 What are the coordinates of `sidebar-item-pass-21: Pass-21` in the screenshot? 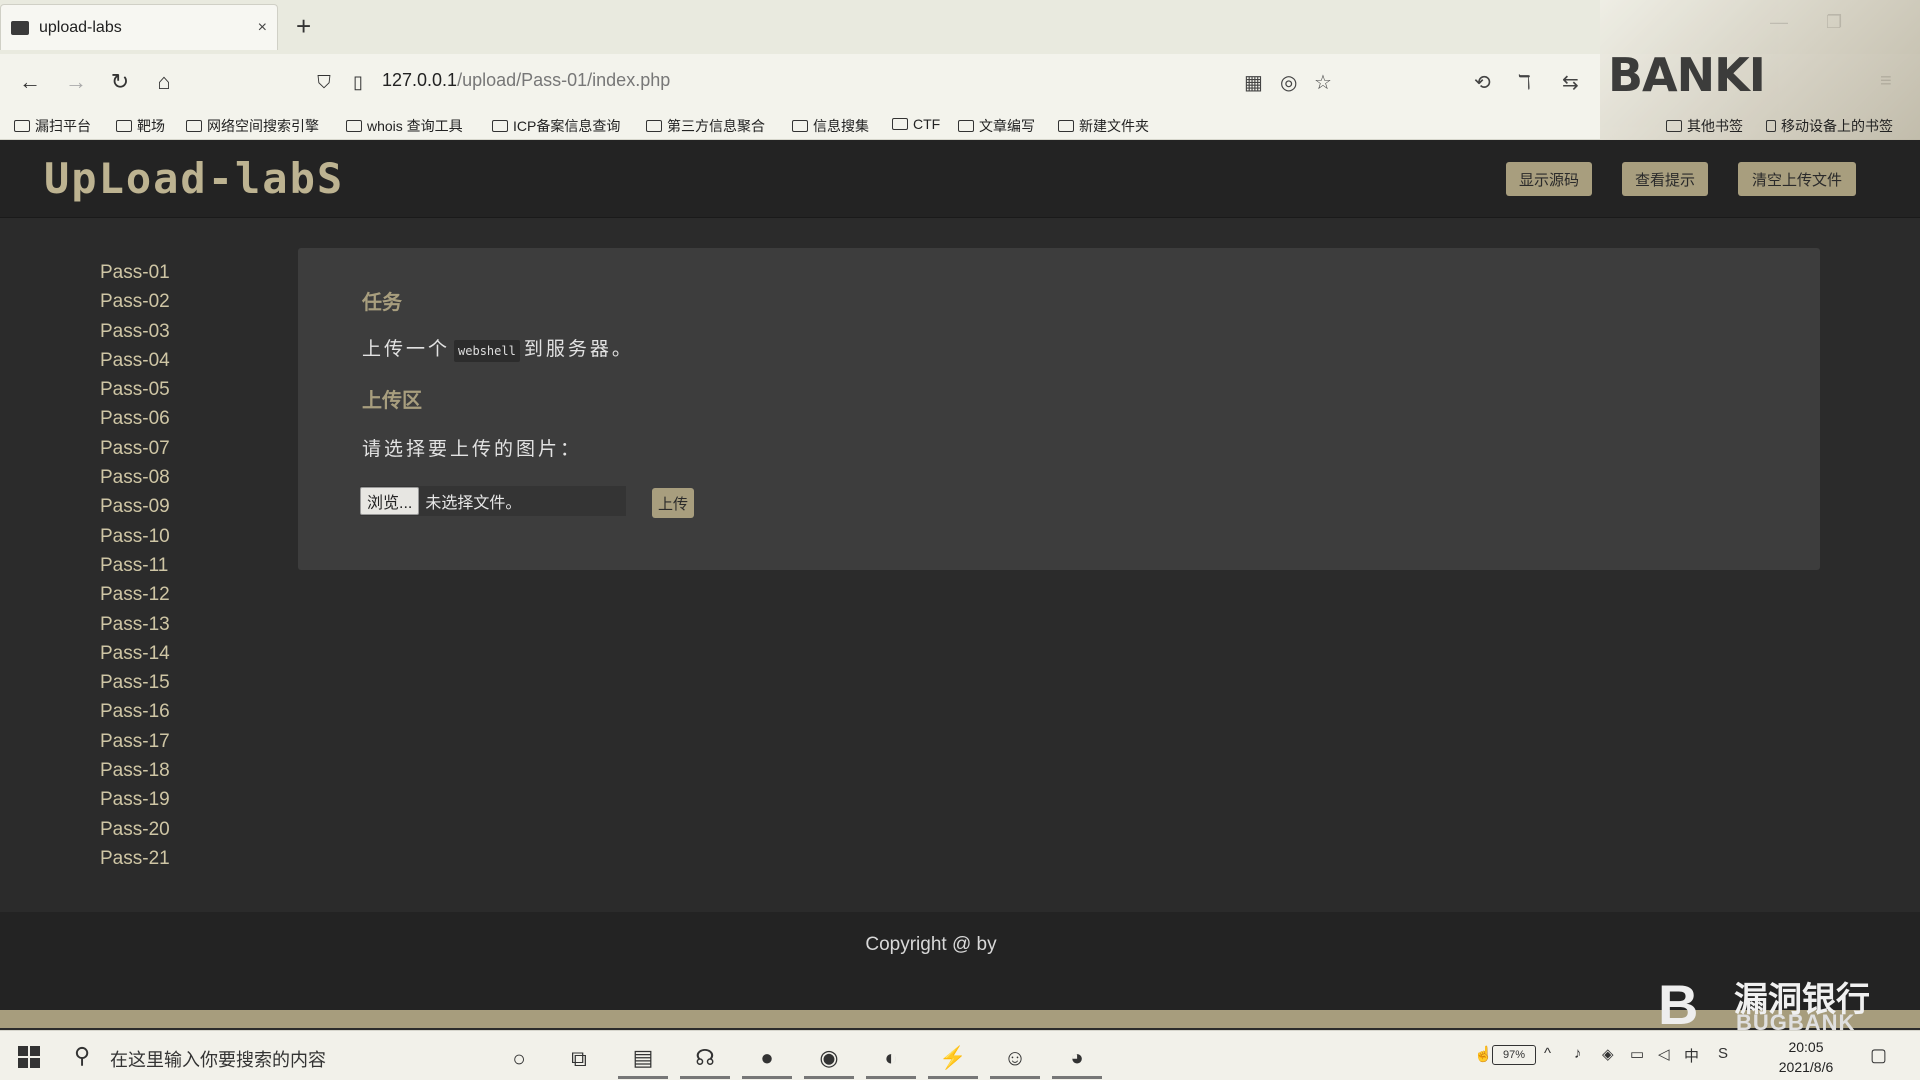 It's located at (180, 858).